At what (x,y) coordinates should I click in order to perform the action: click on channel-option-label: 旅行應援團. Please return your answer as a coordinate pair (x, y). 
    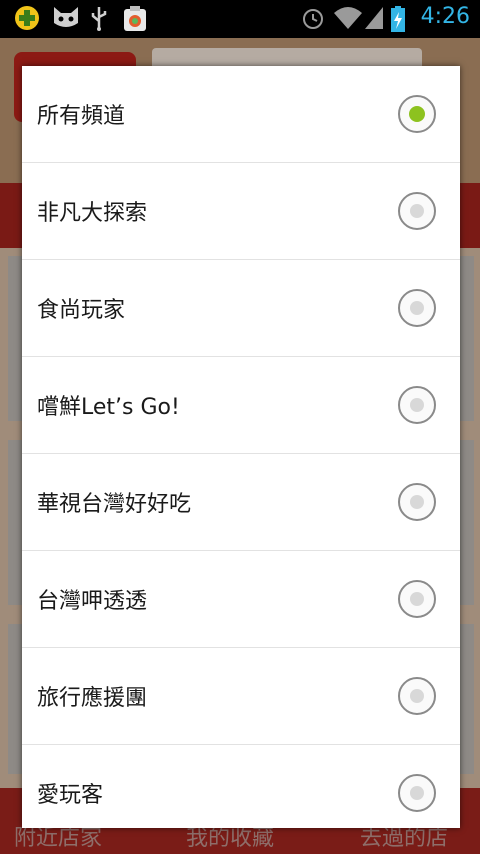
    Looking at the image, I should click on (92, 698).